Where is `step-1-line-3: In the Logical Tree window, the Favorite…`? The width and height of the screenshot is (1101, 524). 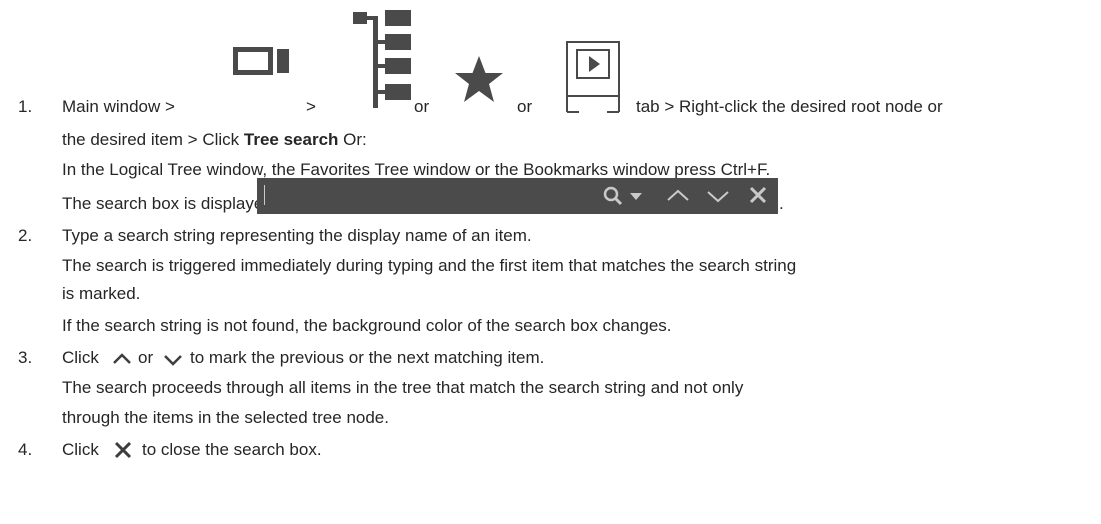
step-1-line-3: In the Logical Tree window, the Favorite… is located at coordinates (416, 169).